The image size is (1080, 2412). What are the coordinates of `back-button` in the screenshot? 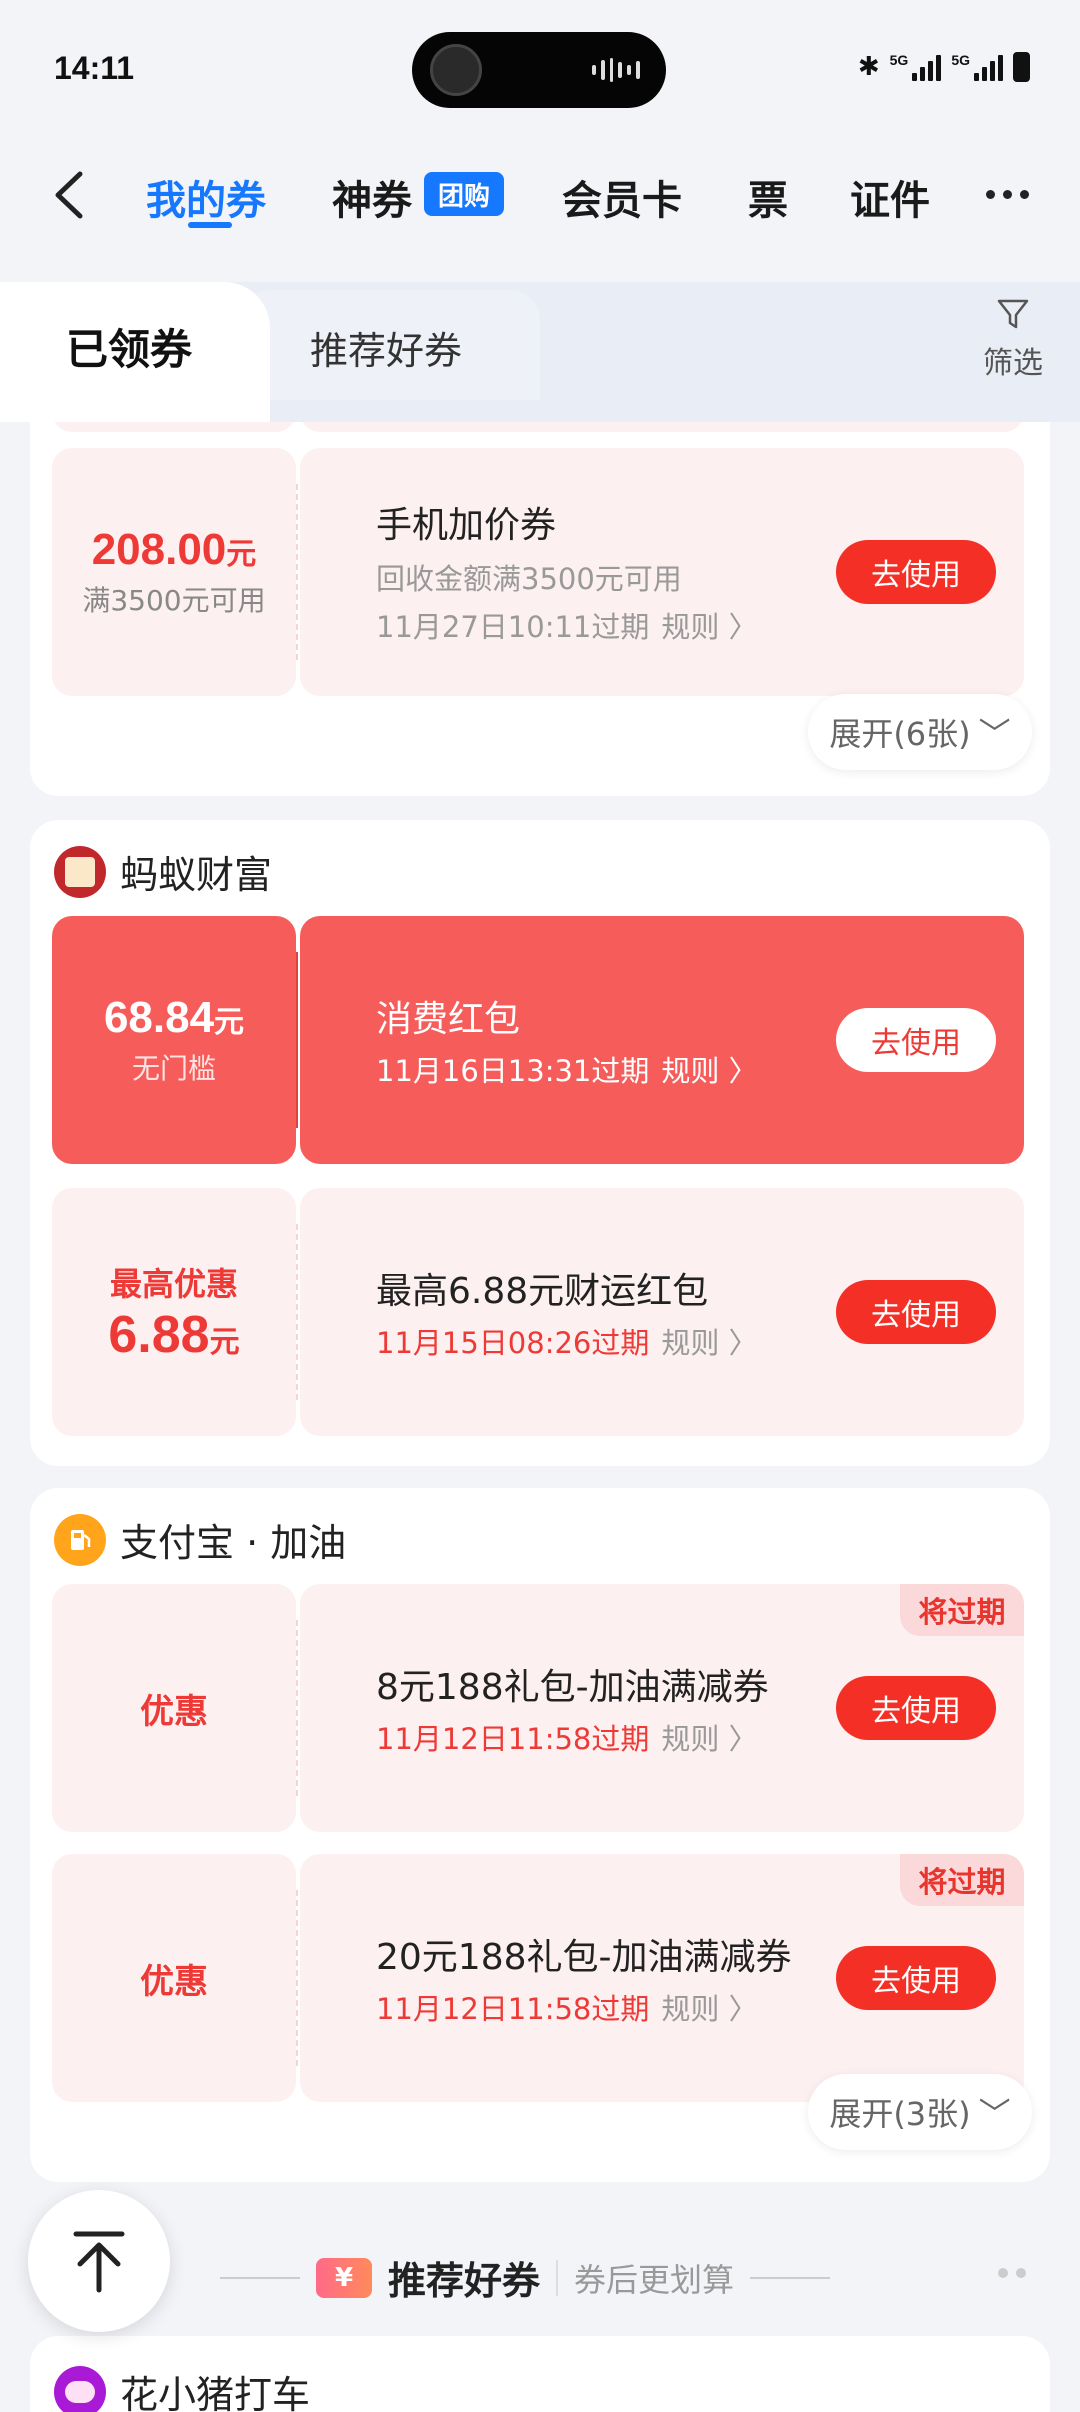 It's located at (70, 195).